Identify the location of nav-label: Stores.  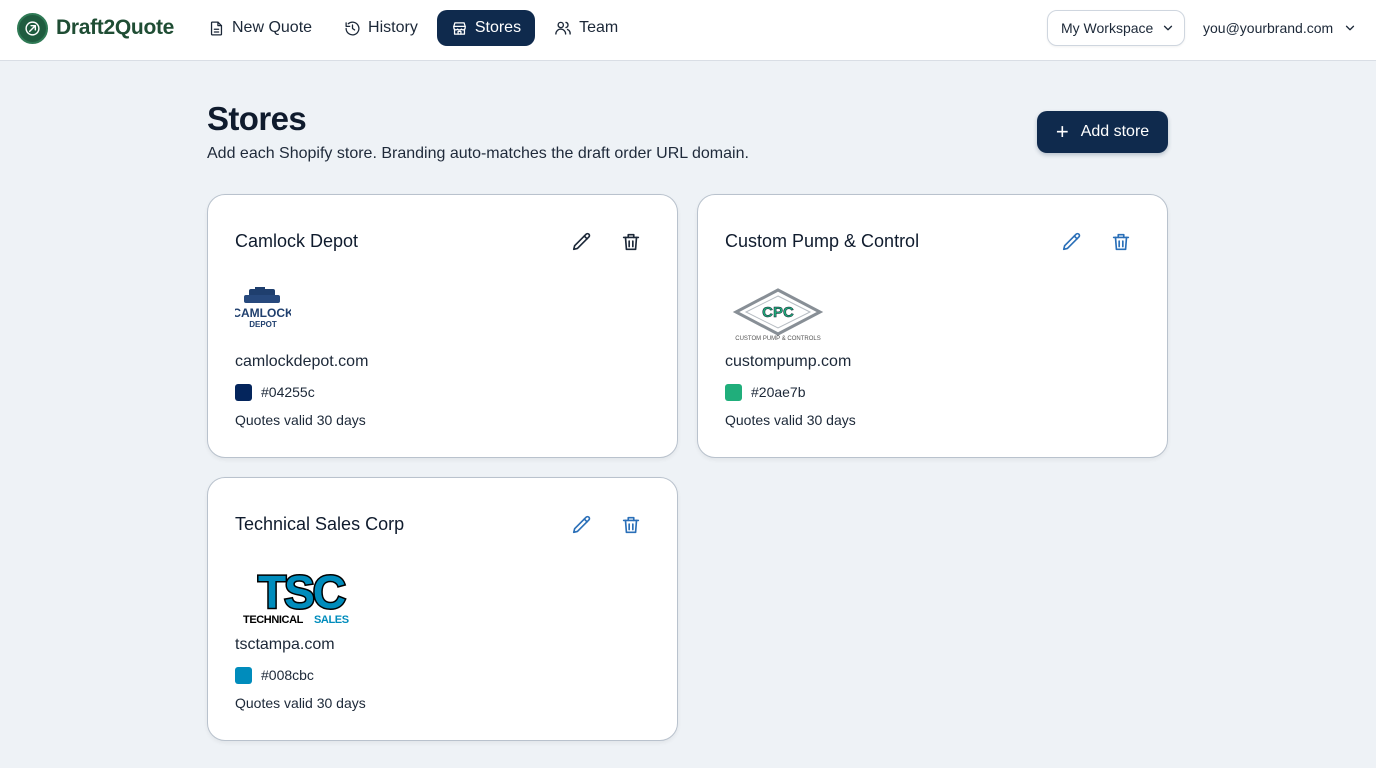
(498, 27).